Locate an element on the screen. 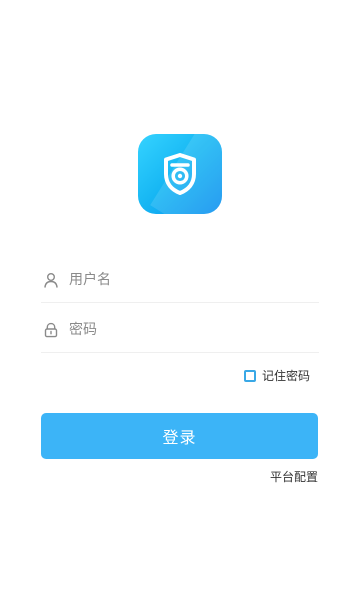 The height and width of the screenshot is (600, 360). login-button: 登录 is located at coordinates (179, 436).